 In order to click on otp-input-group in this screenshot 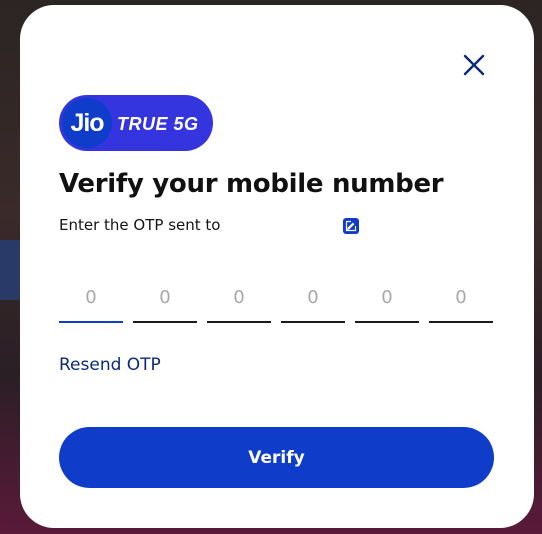, I will do `click(277, 298)`.